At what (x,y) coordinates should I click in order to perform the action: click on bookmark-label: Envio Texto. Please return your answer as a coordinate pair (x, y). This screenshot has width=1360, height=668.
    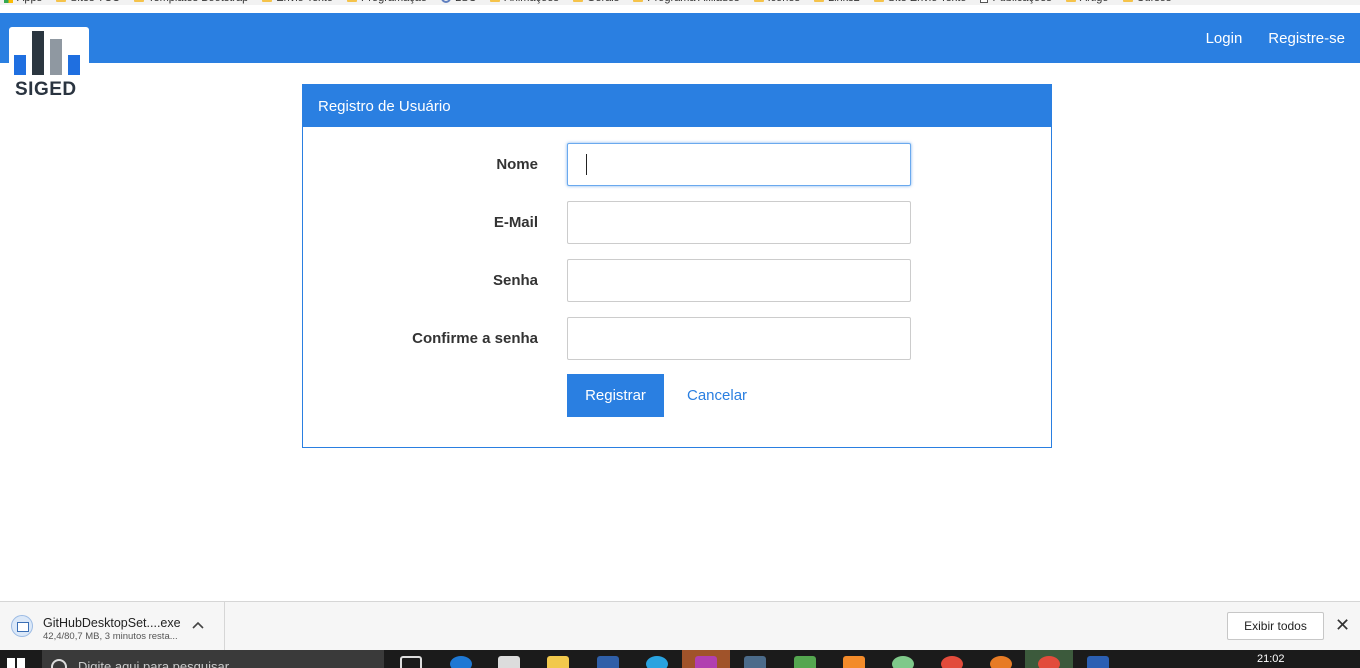
    Looking at the image, I should click on (304, 2).